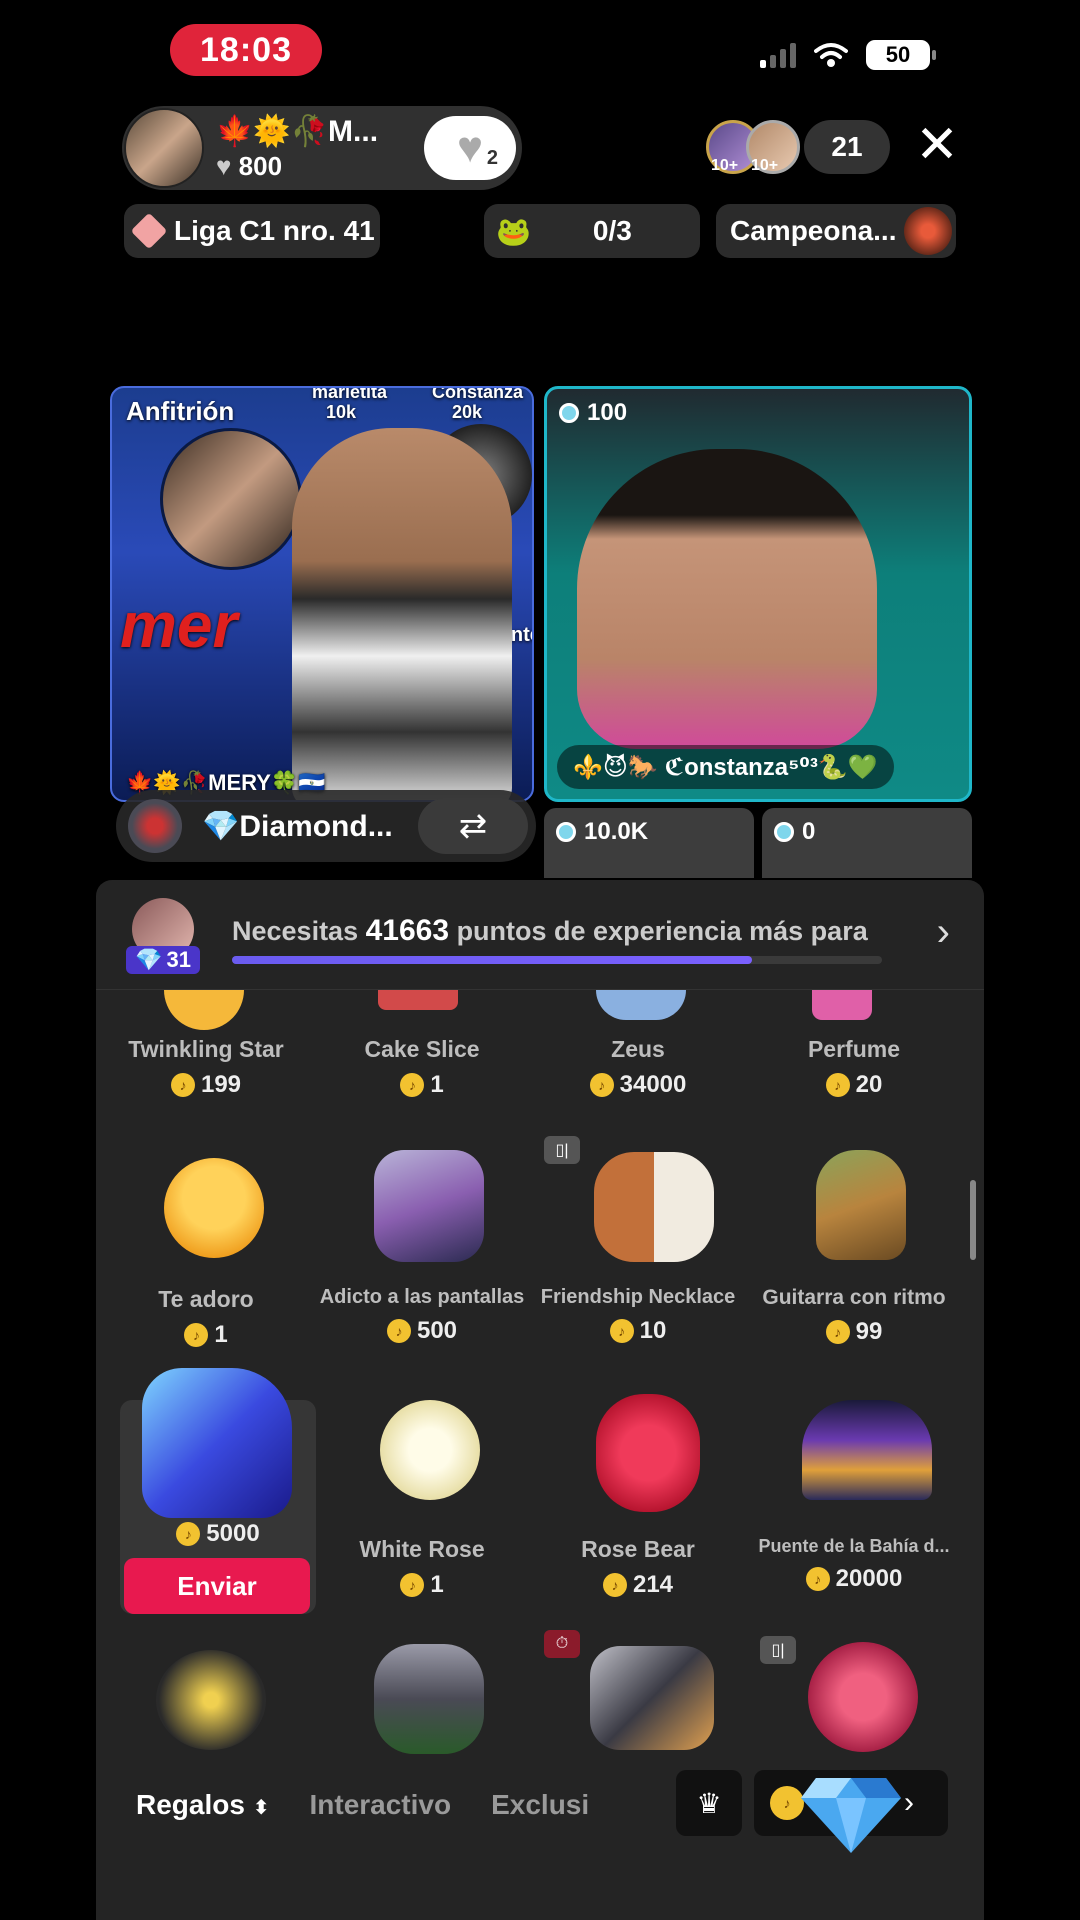 Image resolution: width=1080 pixels, height=1920 pixels. I want to click on star-gift-art, so click(204, 1010).